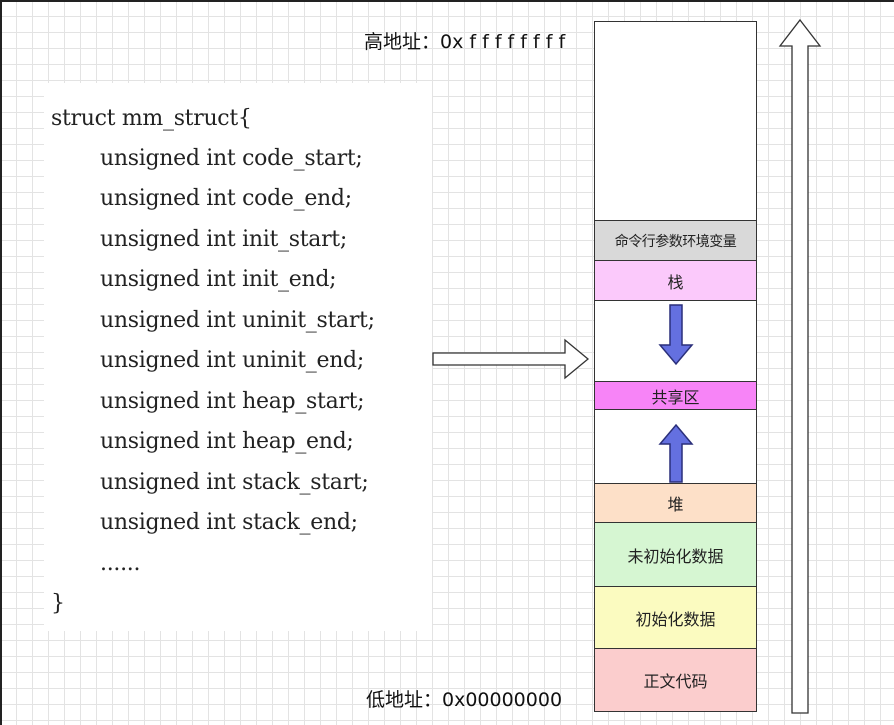 The image size is (894, 725). What do you see at coordinates (676, 453) in the screenshot?
I see `up-arrow-icon` at bounding box center [676, 453].